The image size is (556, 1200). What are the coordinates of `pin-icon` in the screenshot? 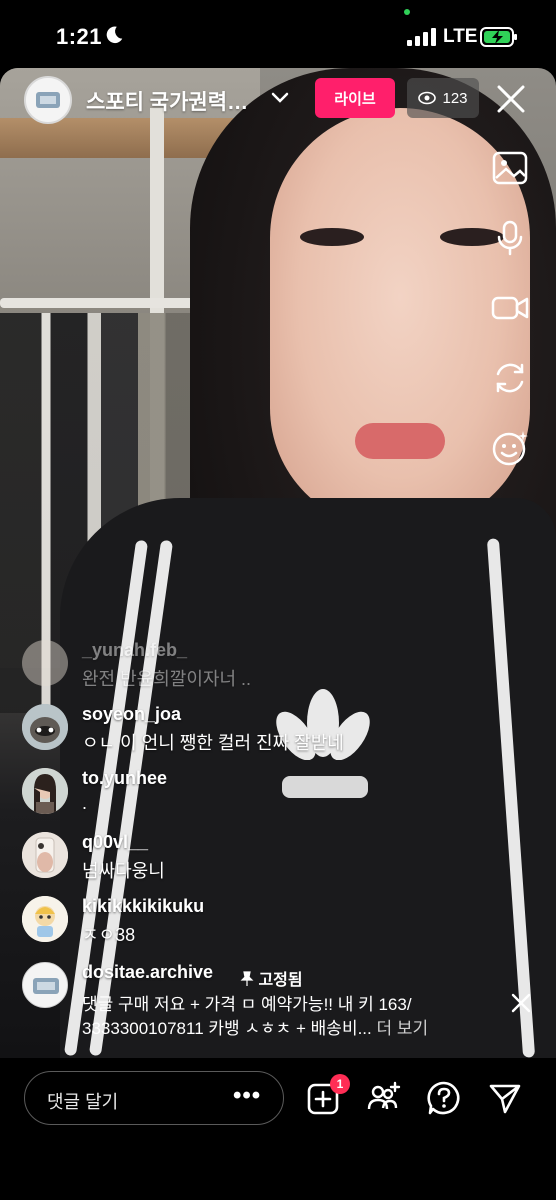 It's located at (247, 978).